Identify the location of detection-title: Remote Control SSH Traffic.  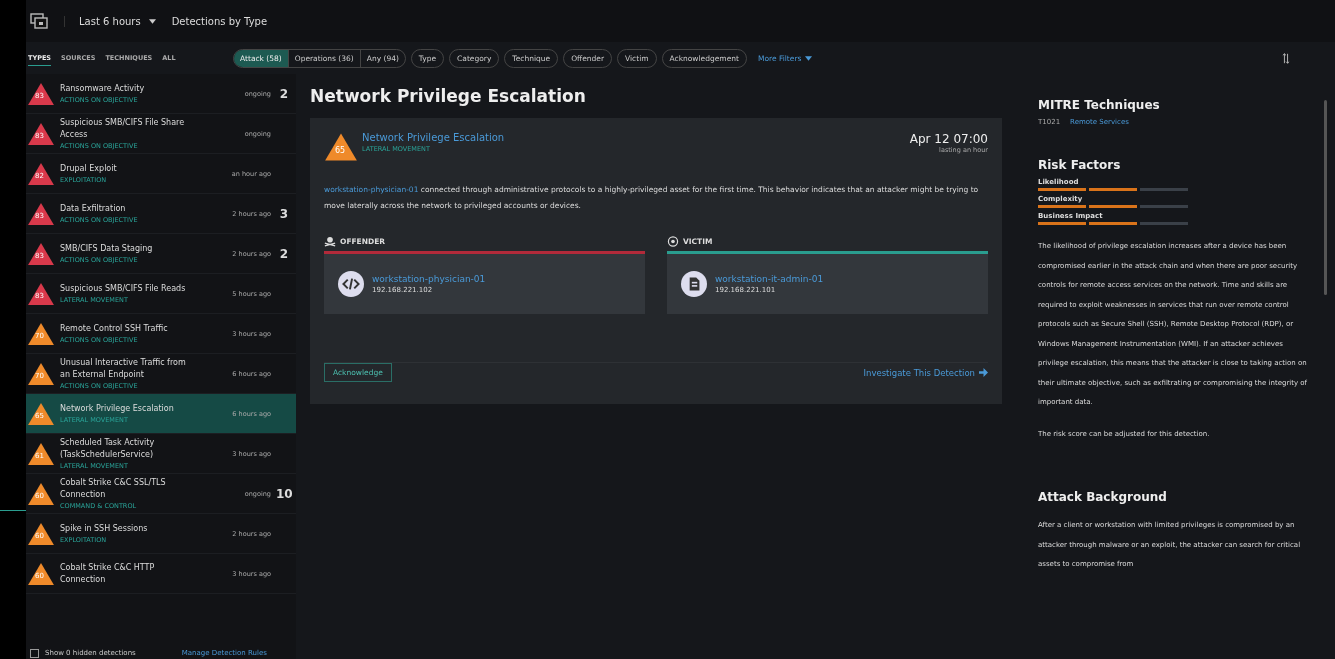
(114, 329).